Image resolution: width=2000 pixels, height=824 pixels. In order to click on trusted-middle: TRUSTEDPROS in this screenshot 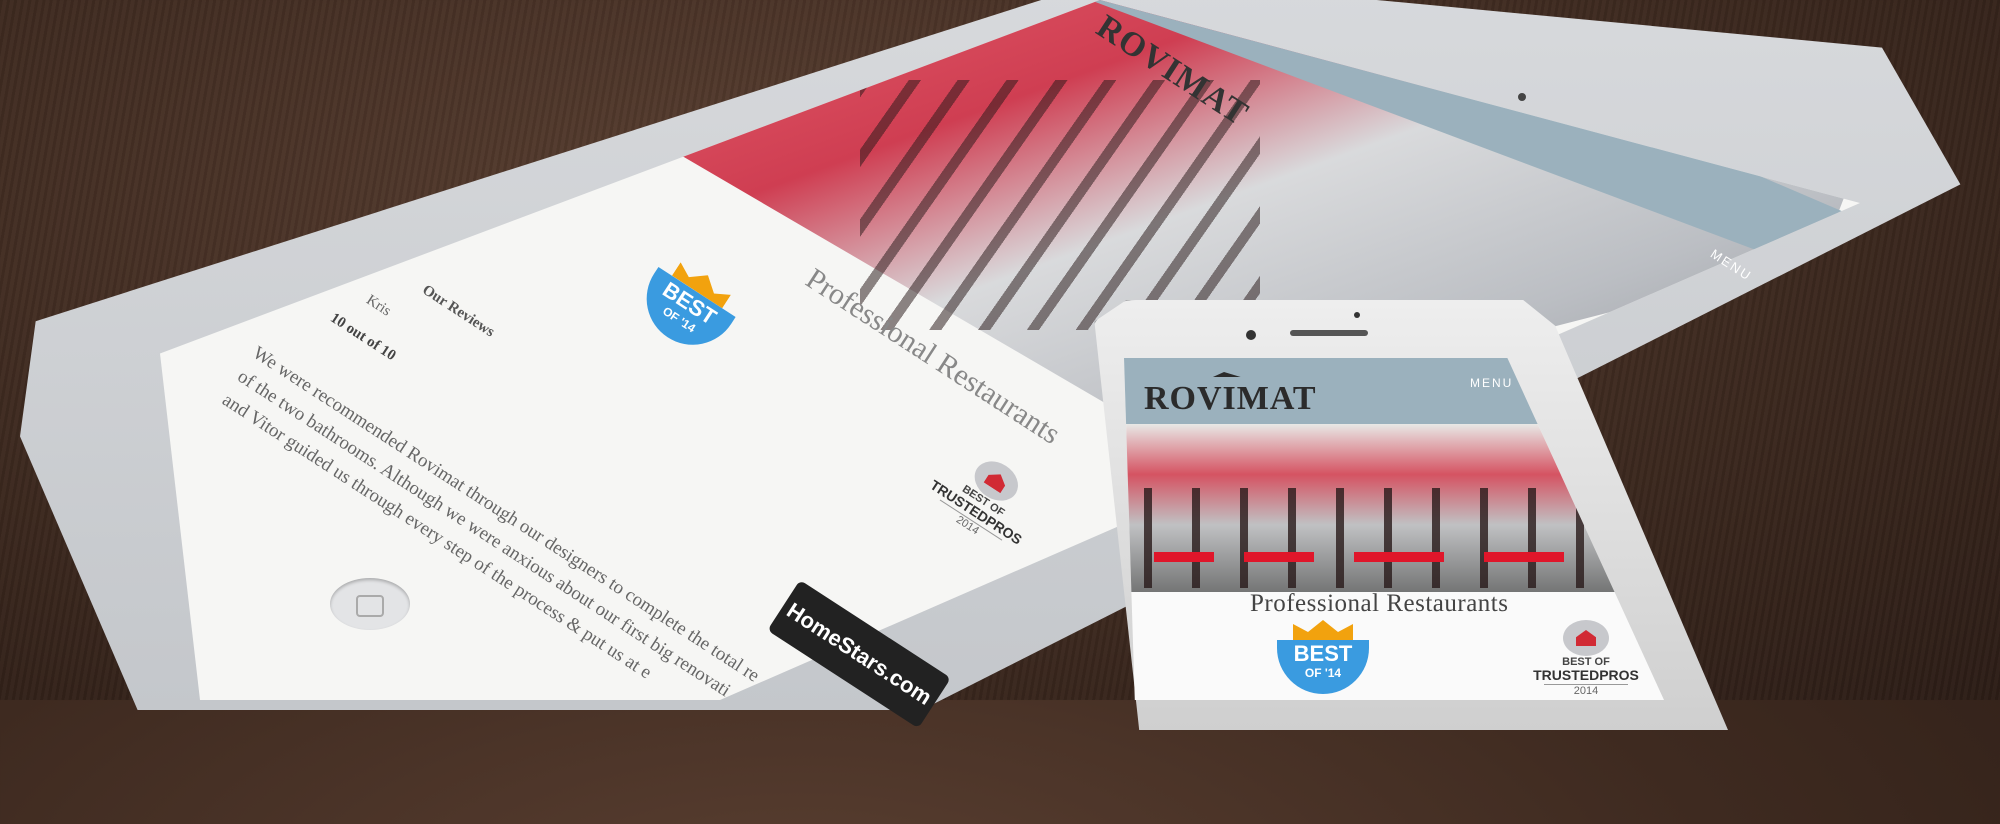, I will do `click(1586, 675)`.